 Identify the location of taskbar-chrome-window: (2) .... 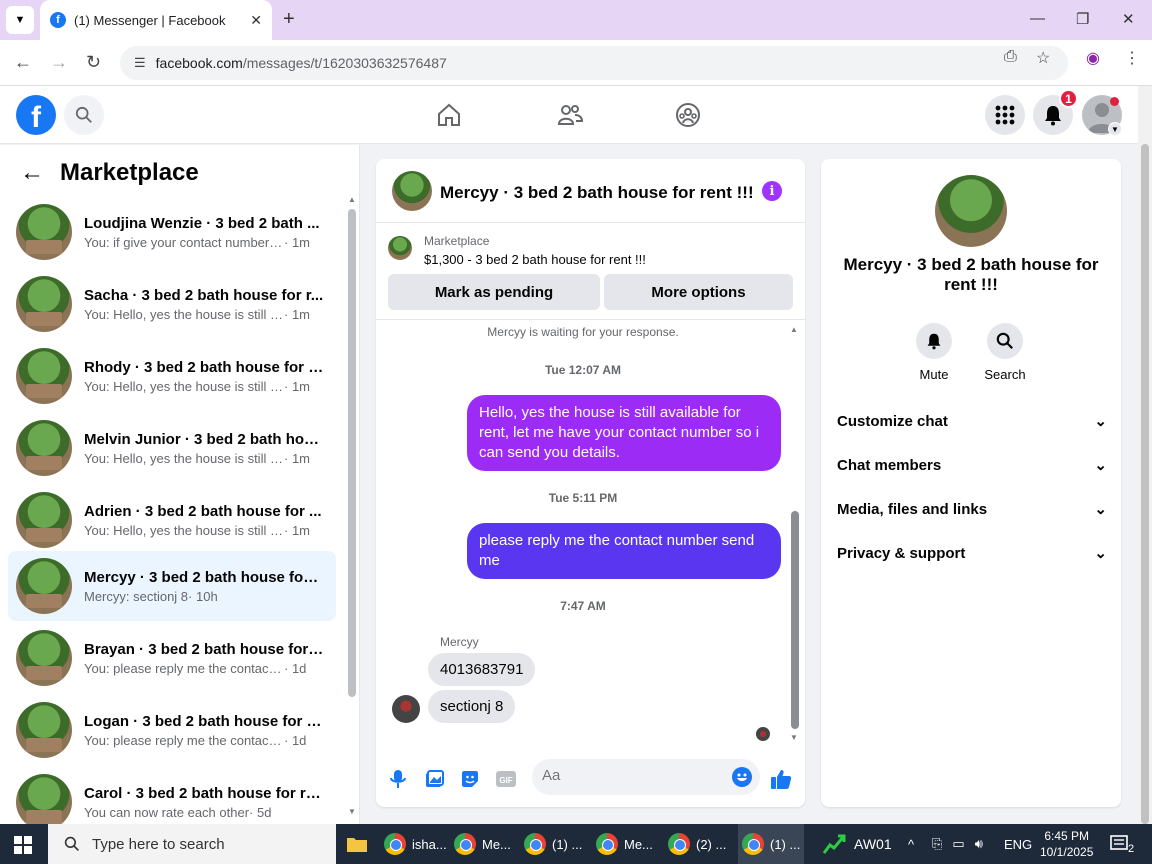
(701, 844).